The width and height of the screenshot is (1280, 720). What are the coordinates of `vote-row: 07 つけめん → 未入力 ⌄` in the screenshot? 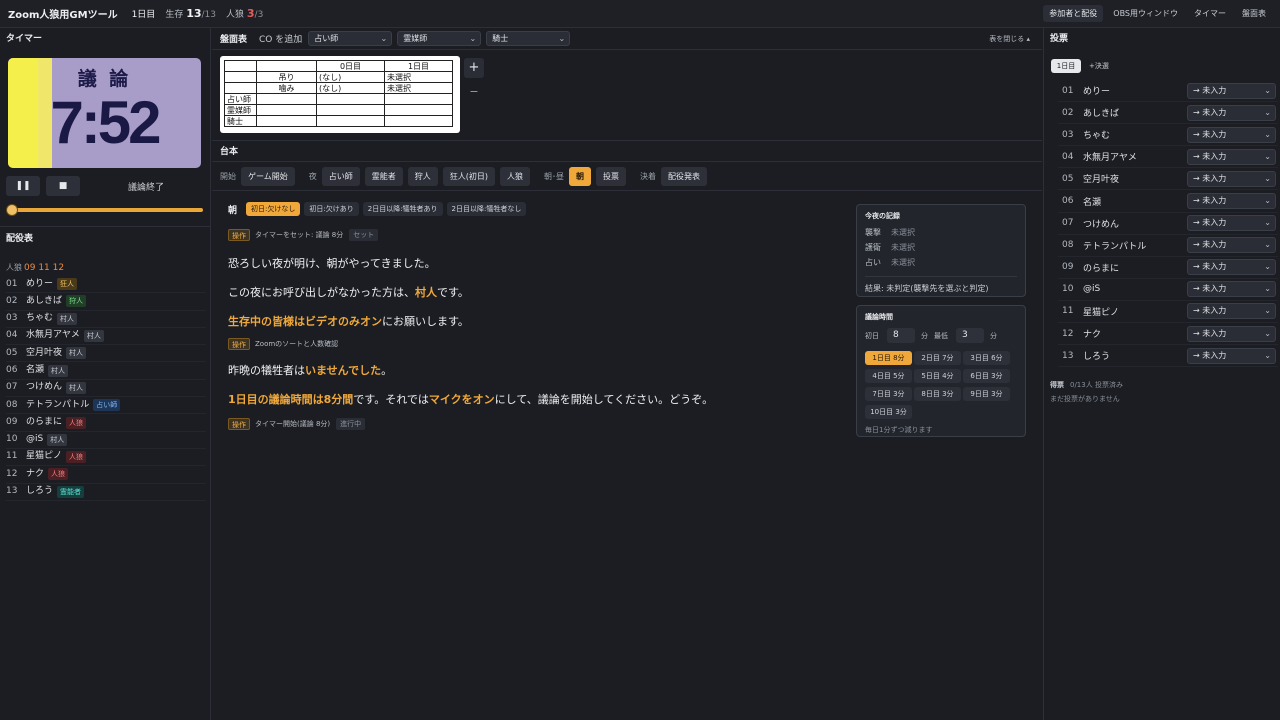 It's located at (1168, 224).